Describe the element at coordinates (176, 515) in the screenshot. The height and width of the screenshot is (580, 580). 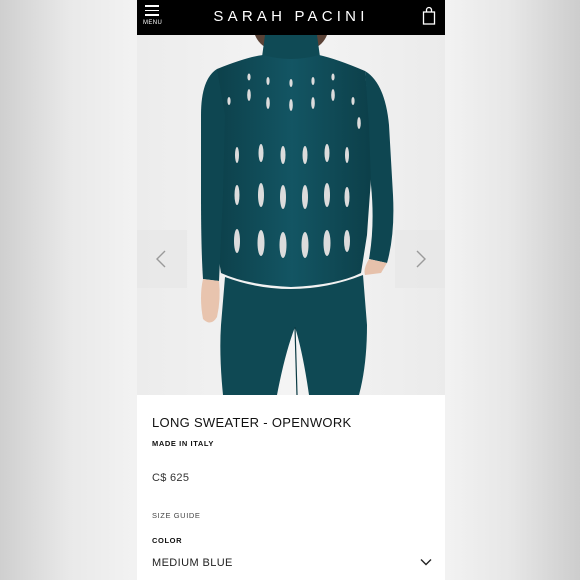
I see `size-guide-link: SIZE GUIDE` at that location.